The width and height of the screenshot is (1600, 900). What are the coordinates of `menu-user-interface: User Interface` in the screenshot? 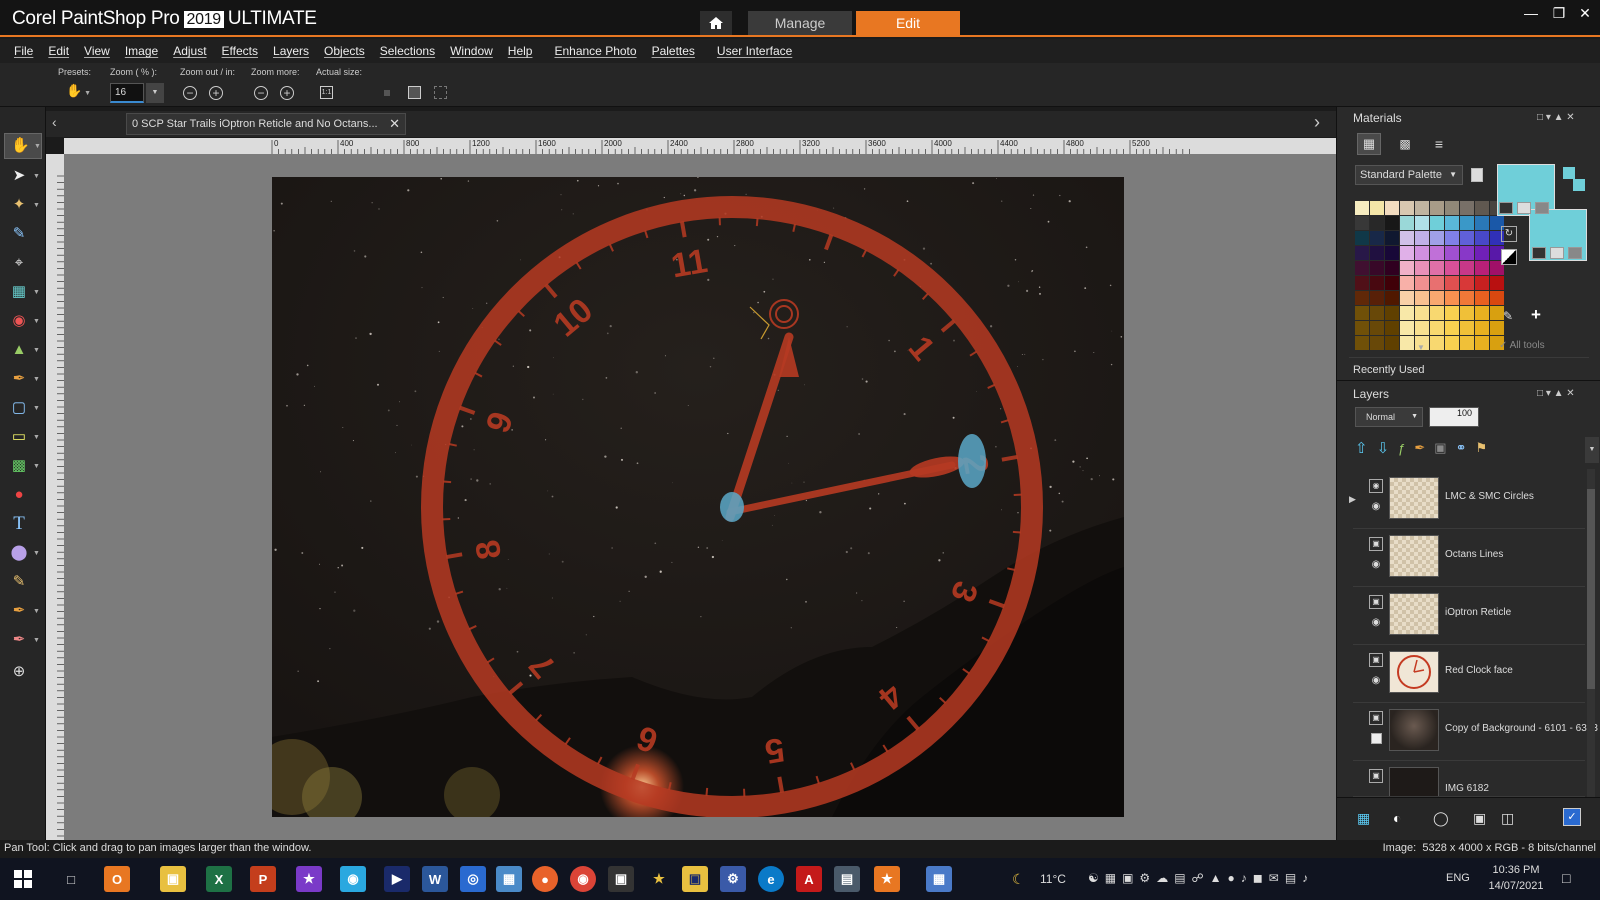 It's located at (754, 51).